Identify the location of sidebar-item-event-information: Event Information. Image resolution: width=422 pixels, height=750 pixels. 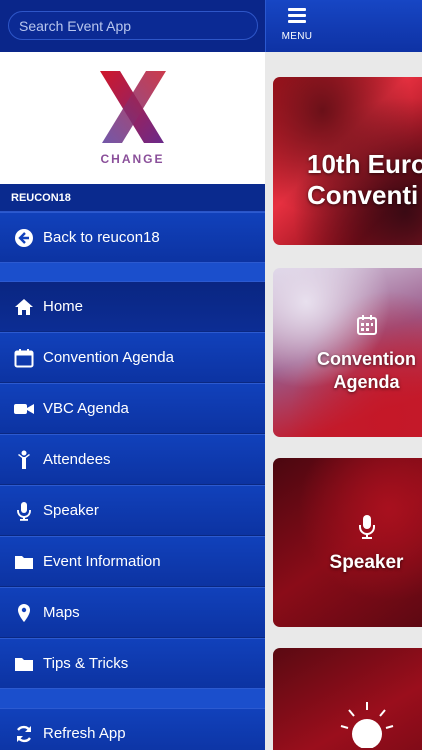
(132, 561).